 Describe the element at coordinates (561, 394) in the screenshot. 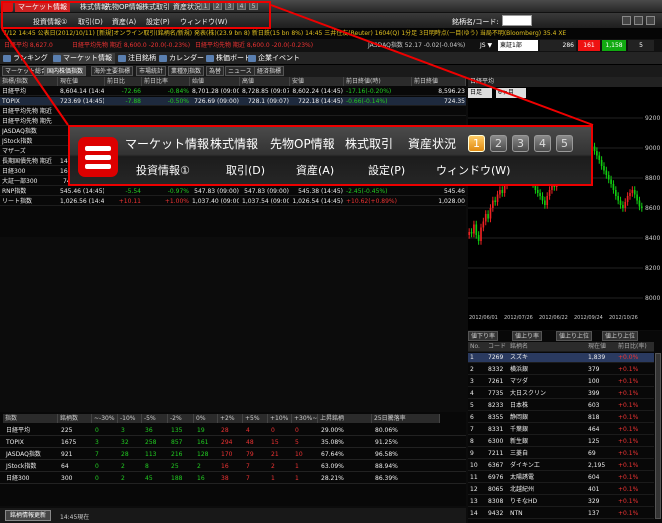

I see `ranking-row: 4 7735 大日スクリン 399 +0.1%` at that location.